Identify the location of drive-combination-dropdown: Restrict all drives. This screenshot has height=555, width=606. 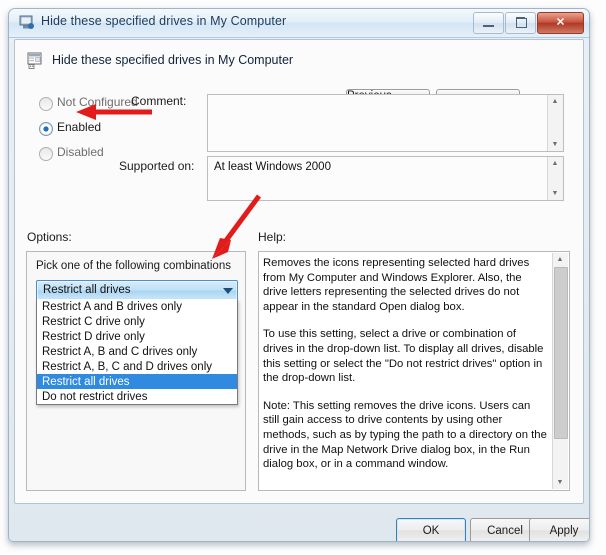
(137, 290).